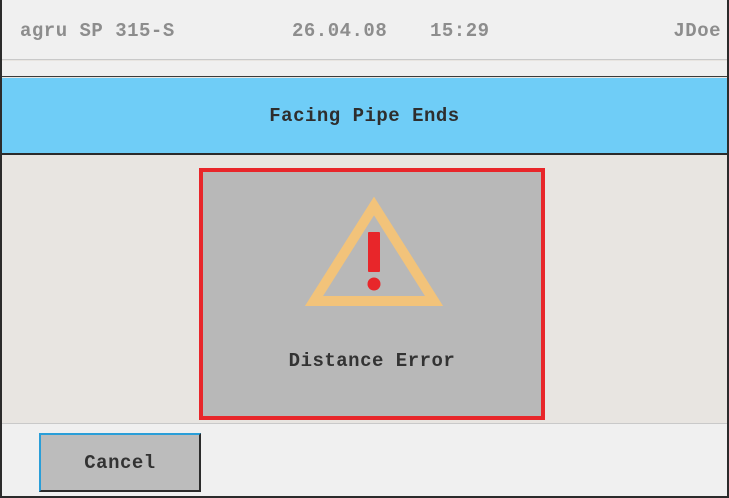 Image resolution: width=729 pixels, height=498 pixels. I want to click on exclamation-bar, so click(374, 252).